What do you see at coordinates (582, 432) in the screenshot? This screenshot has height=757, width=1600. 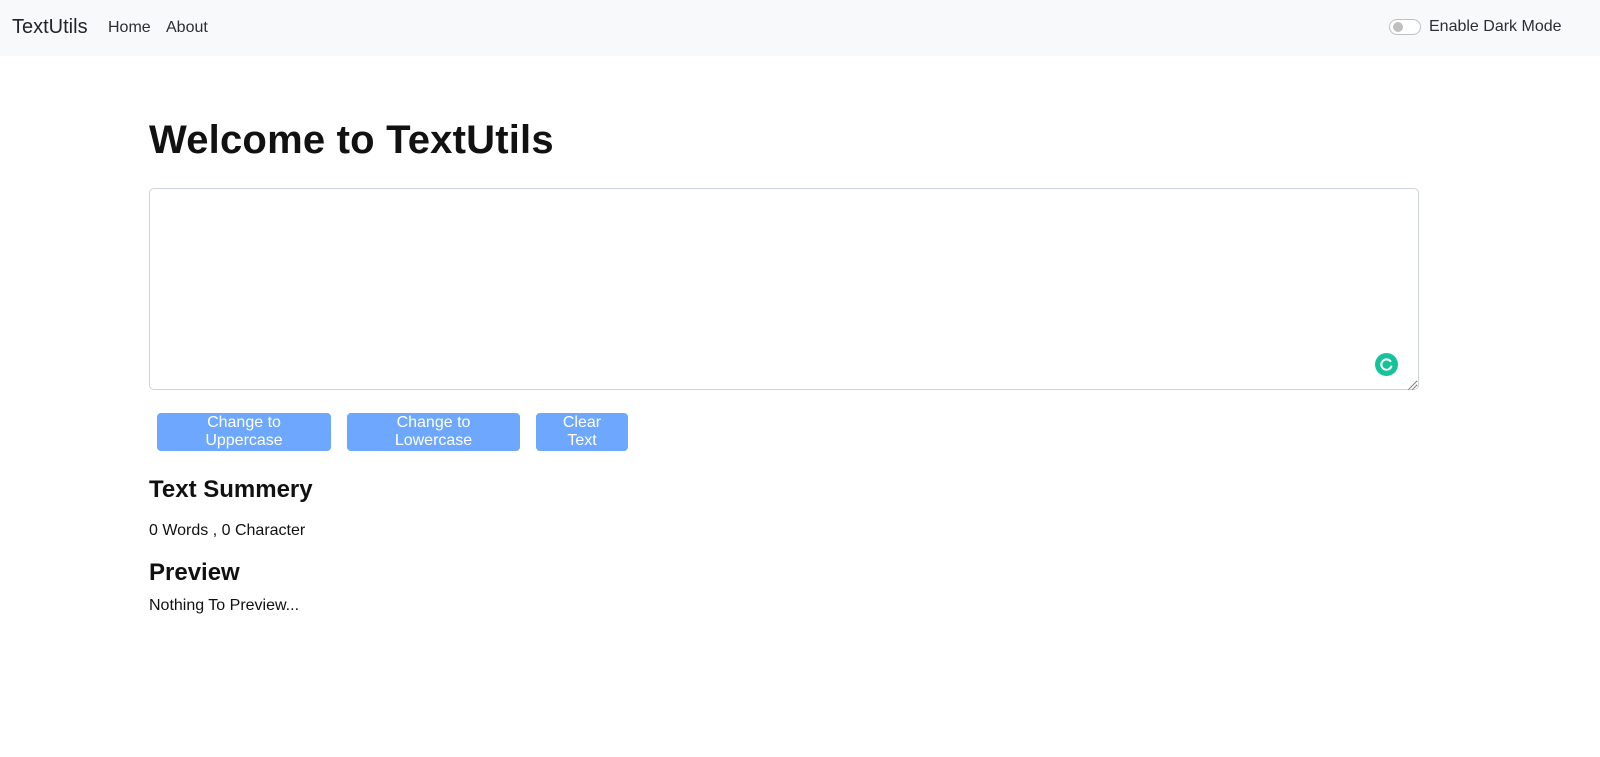 I see `clear-text-button: Clear Text` at bounding box center [582, 432].